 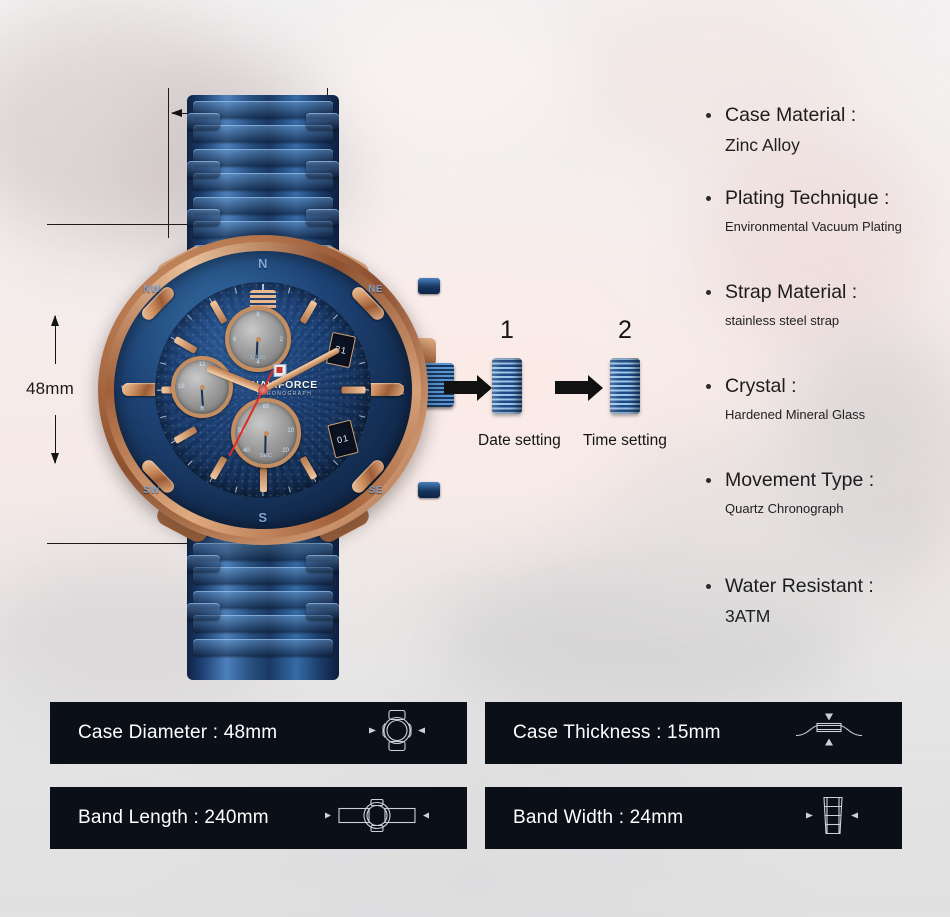 I want to click on dimension-arrow-down, so click(x=54, y=439).